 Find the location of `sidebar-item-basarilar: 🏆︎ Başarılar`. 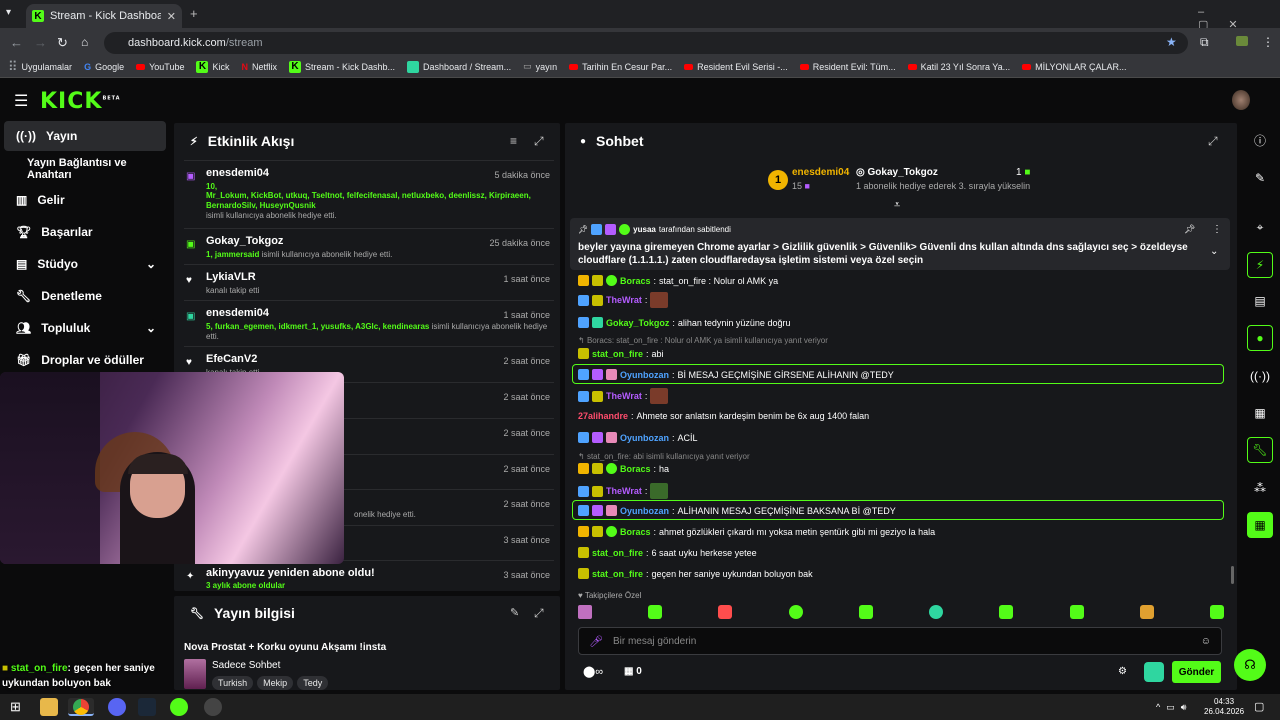

sidebar-item-basarilar: 🏆︎ Başarılar is located at coordinates (85, 232).